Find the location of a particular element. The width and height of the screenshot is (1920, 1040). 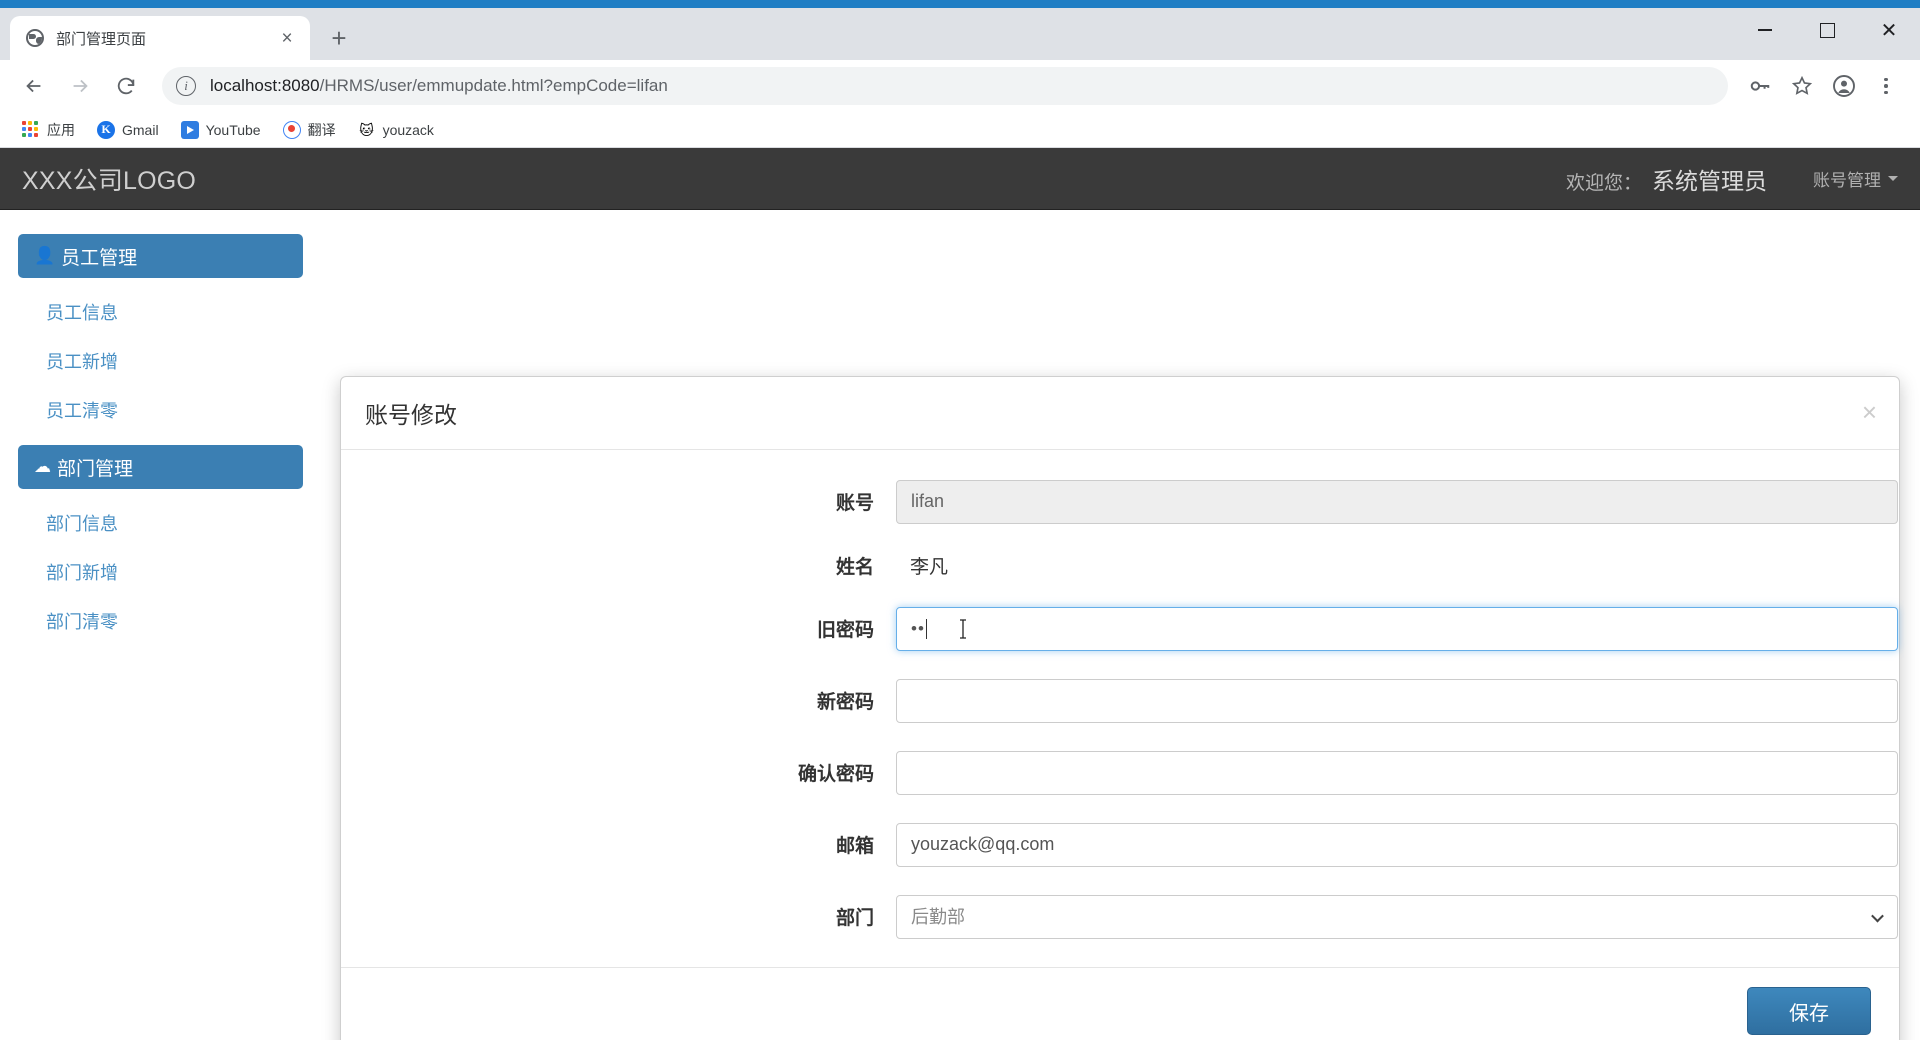

label-new-password: 新密码 is located at coordinates (845, 703).